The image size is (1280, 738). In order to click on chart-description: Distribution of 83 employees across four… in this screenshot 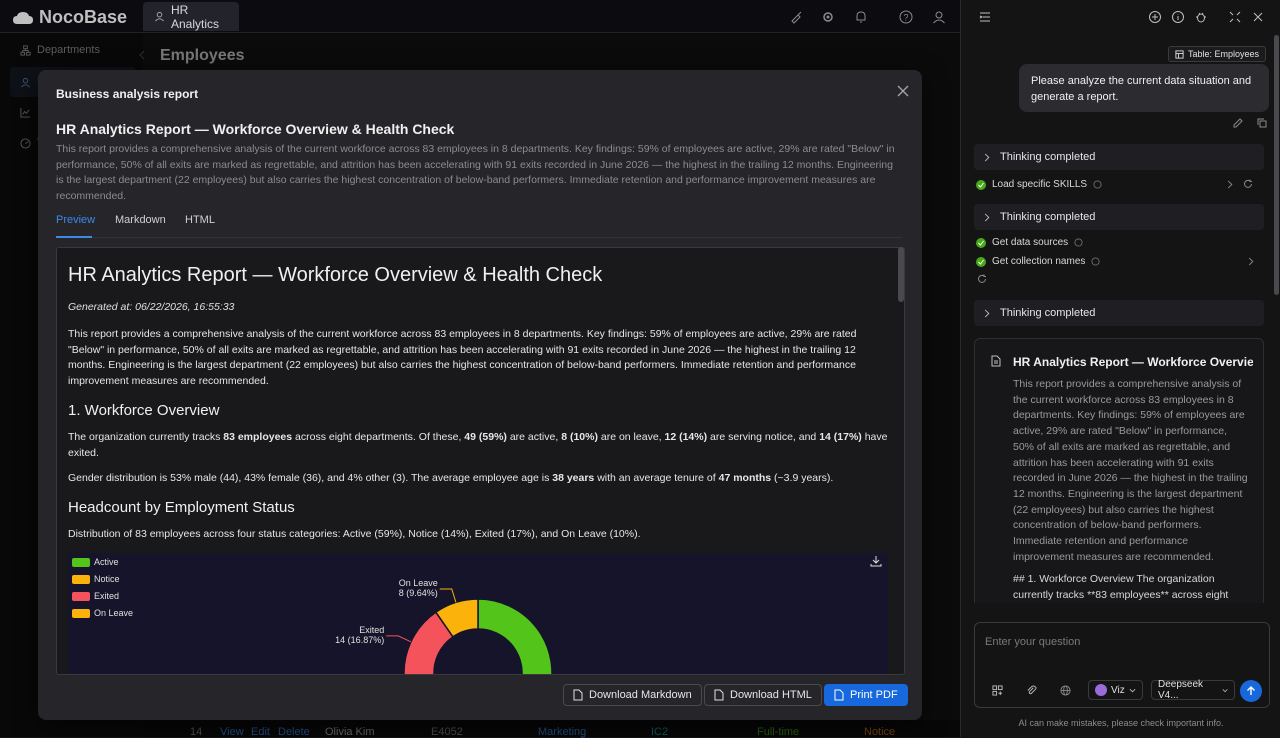, I will do `click(354, 534)`.